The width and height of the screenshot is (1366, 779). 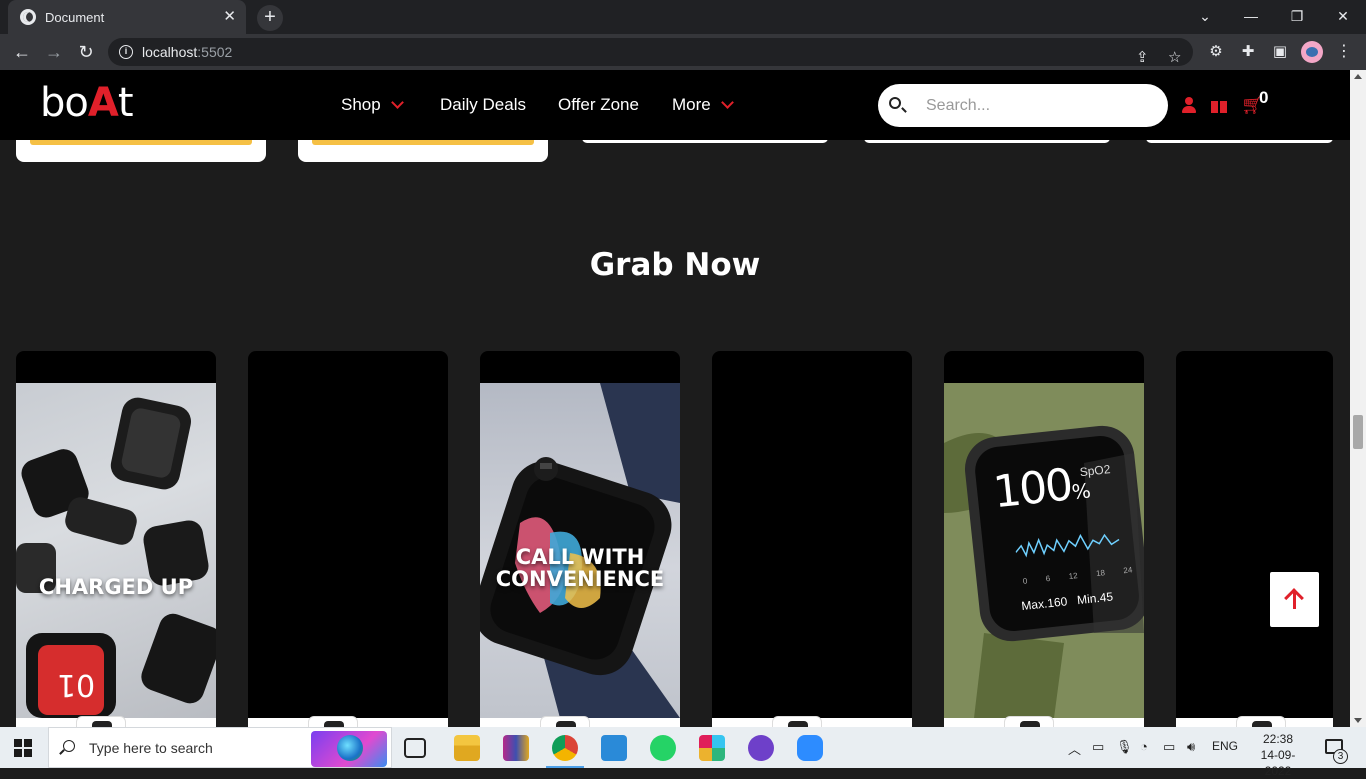 I want to click on profile-avatar, so click(x=1312, y=52).